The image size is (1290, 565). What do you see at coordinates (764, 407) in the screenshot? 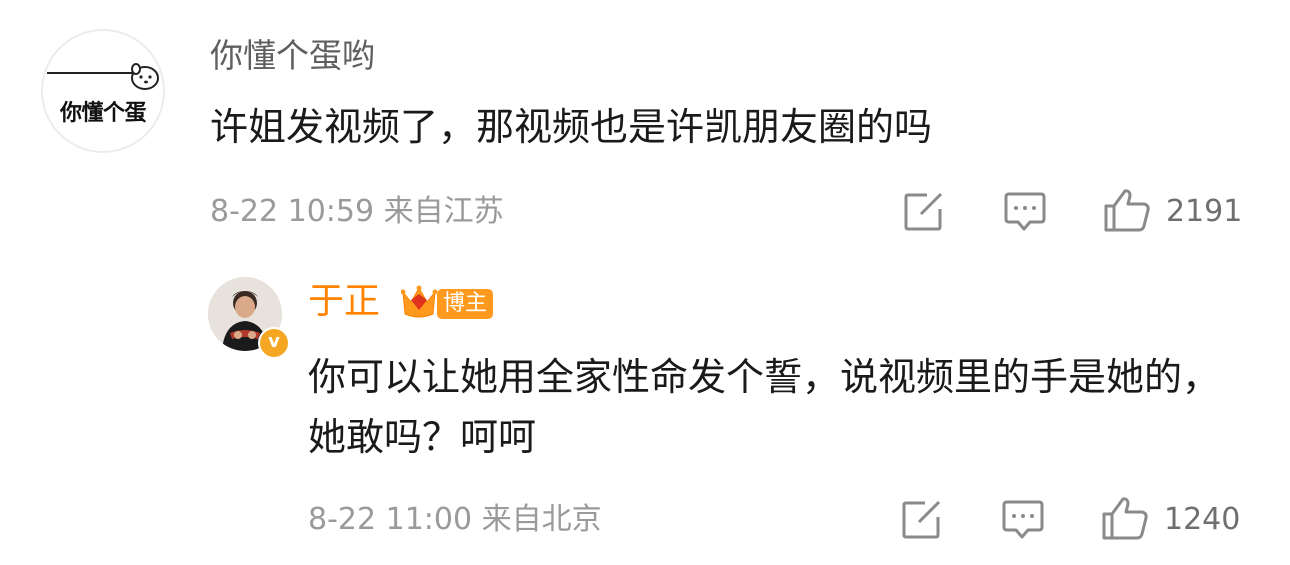
I see `reply-text: 你可以让她用全家性命发个誓，说视频里的手是她的，她敢吗？呵呵` at bounding box center [764, 407].